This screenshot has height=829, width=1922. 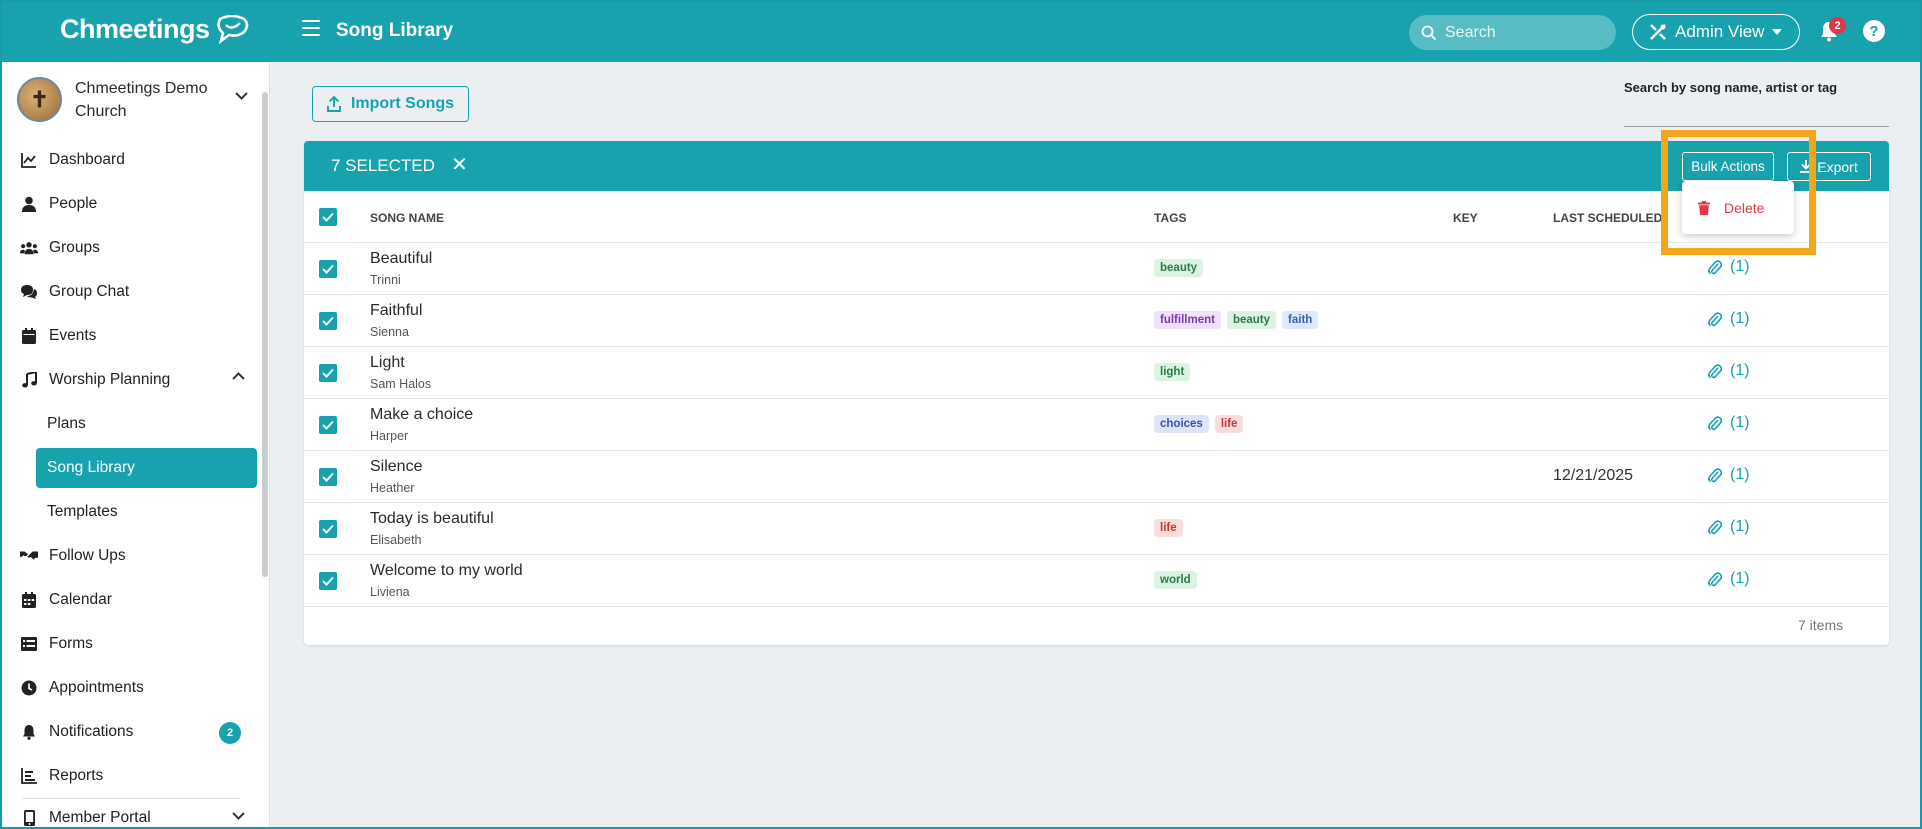 What do you see at coordinates (131, 292) in the screenshot?
I see `sidebar-item-group-chat: Group Chat` at bounding box center [131, 292].